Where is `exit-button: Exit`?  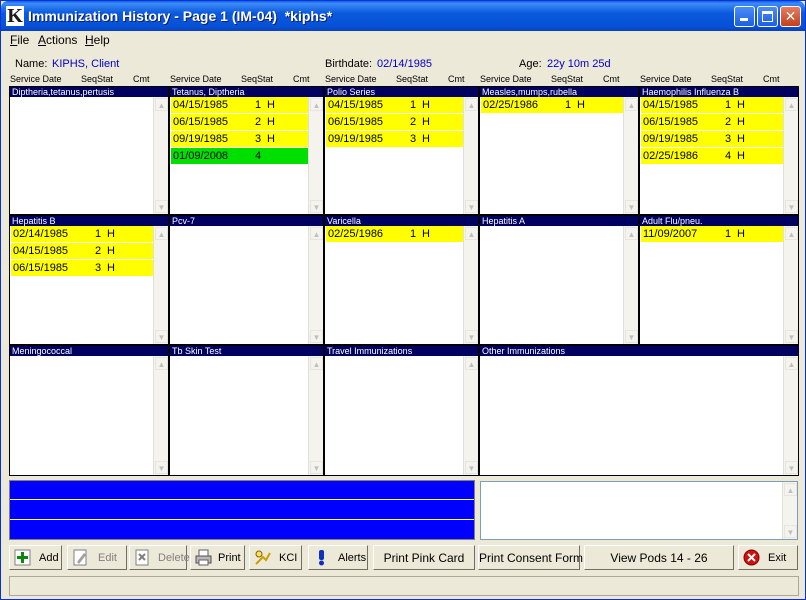
exit-button: Exit is located at coordinates (768, 557).